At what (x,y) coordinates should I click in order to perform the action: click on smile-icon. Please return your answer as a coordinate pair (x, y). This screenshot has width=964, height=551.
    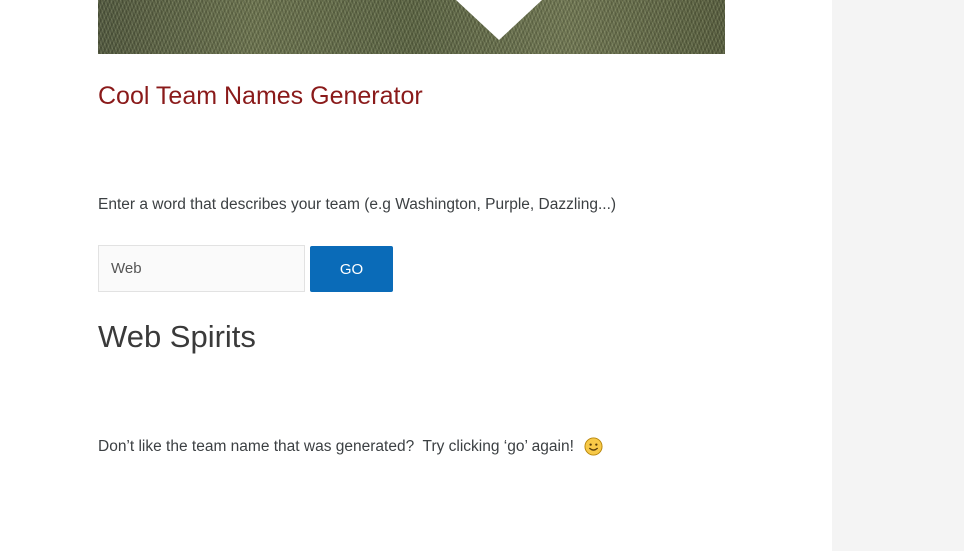
    Looking at the image, I should click on (593, 446).